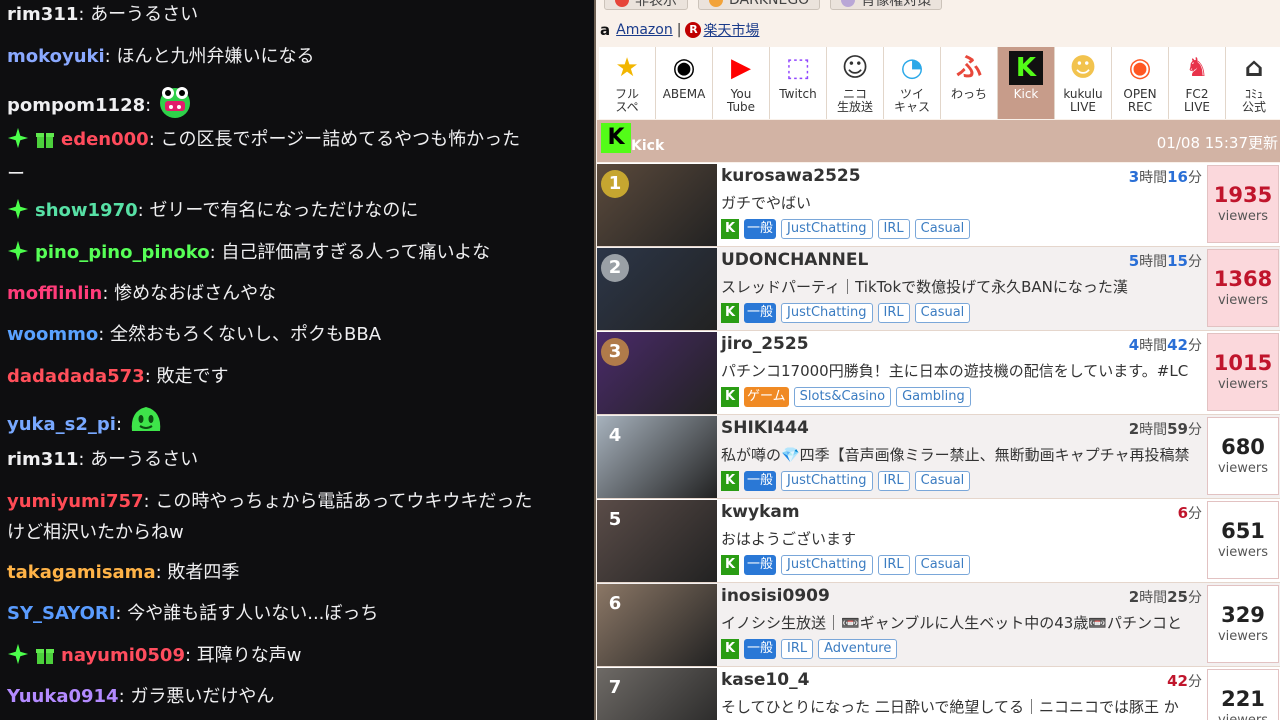 This screenshot has width=1280, height=720. I want to click on chat-username: Yuuka0914, so click(63, 696).